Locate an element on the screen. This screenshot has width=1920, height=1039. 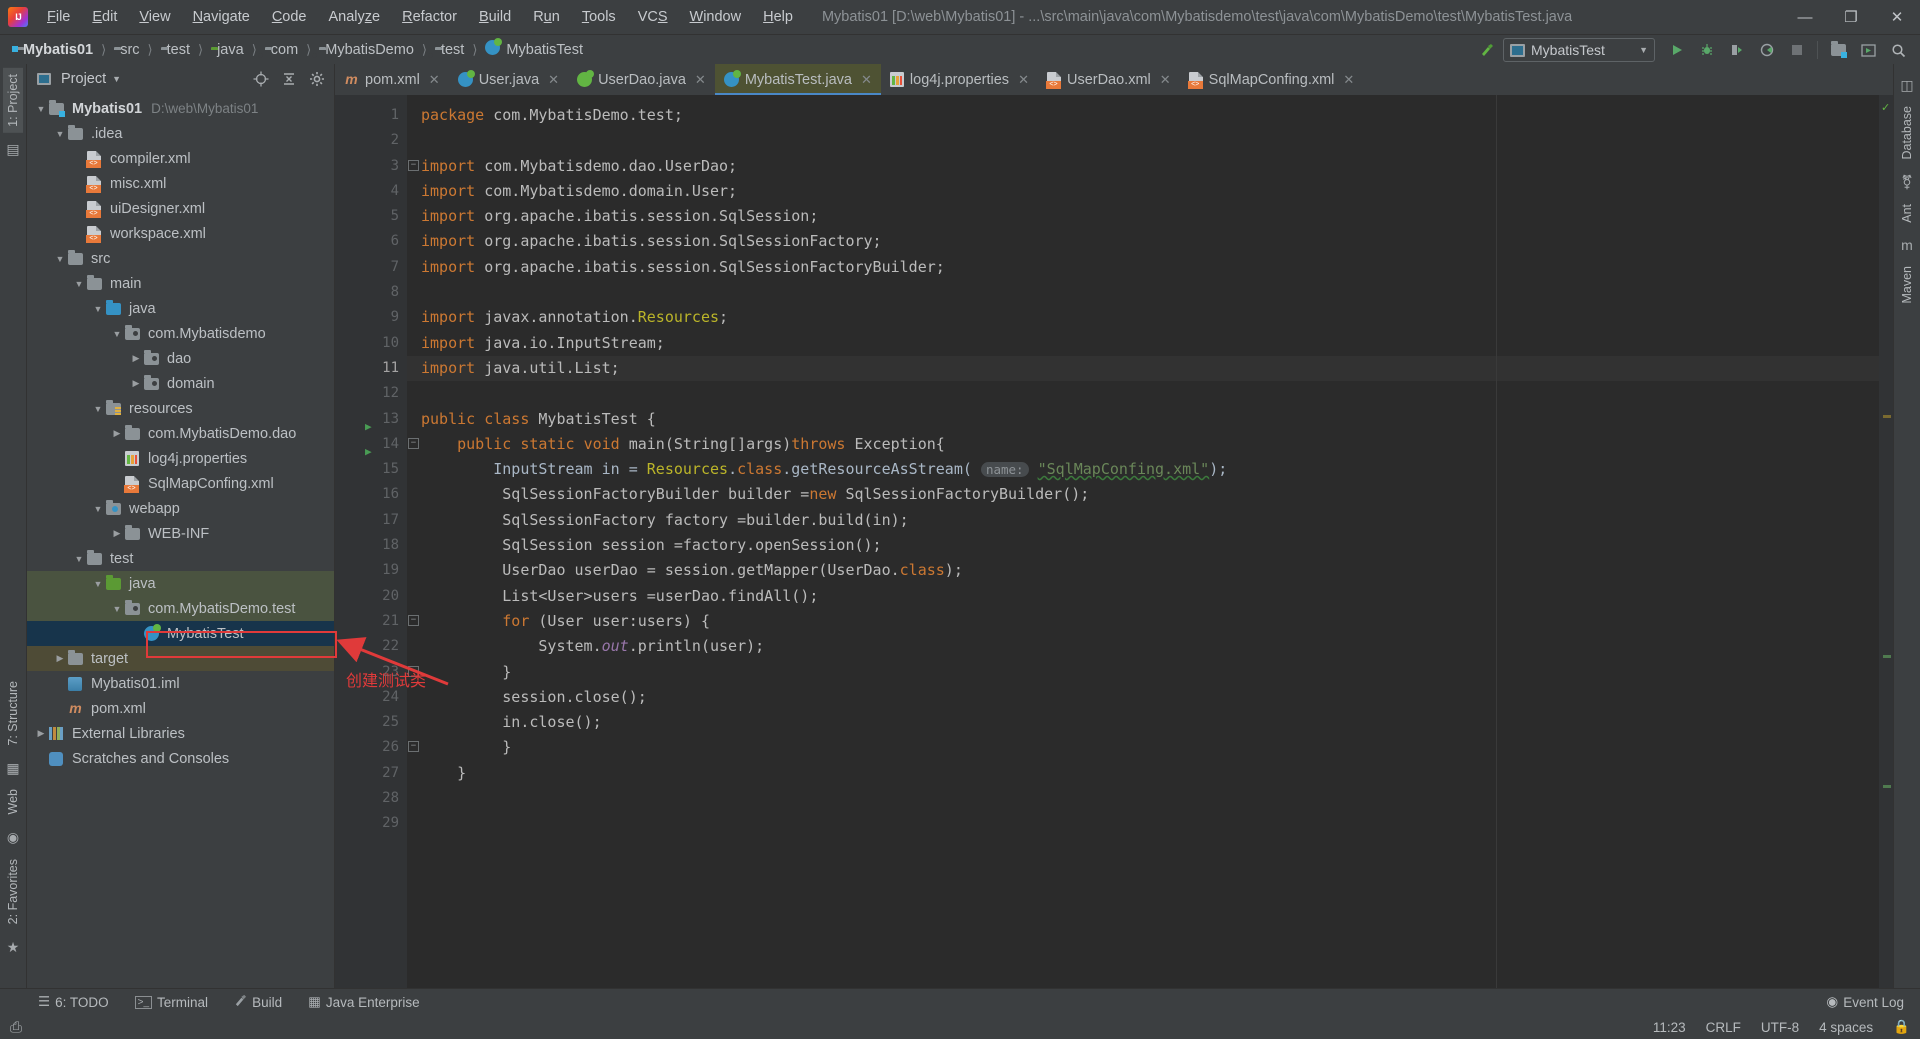
analyze-icon: ▦ is located at coordinates (13, 768).